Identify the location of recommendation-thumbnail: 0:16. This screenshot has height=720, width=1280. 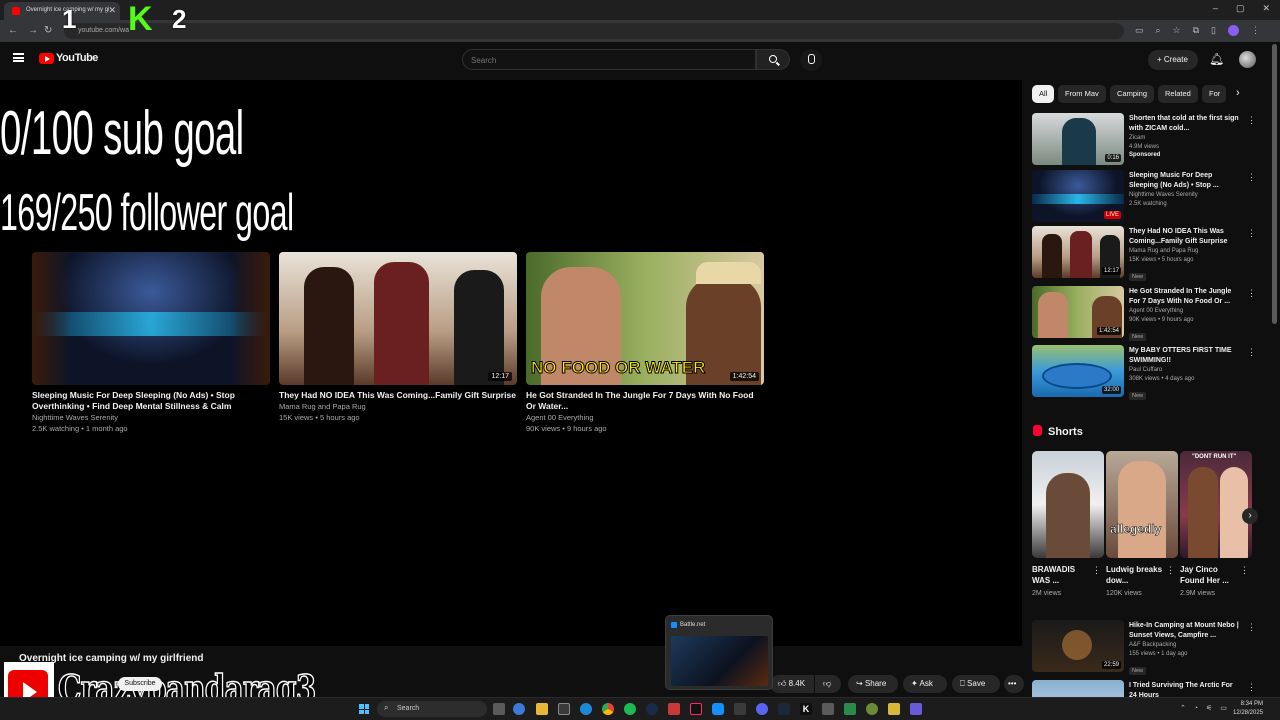
(1078, 139).